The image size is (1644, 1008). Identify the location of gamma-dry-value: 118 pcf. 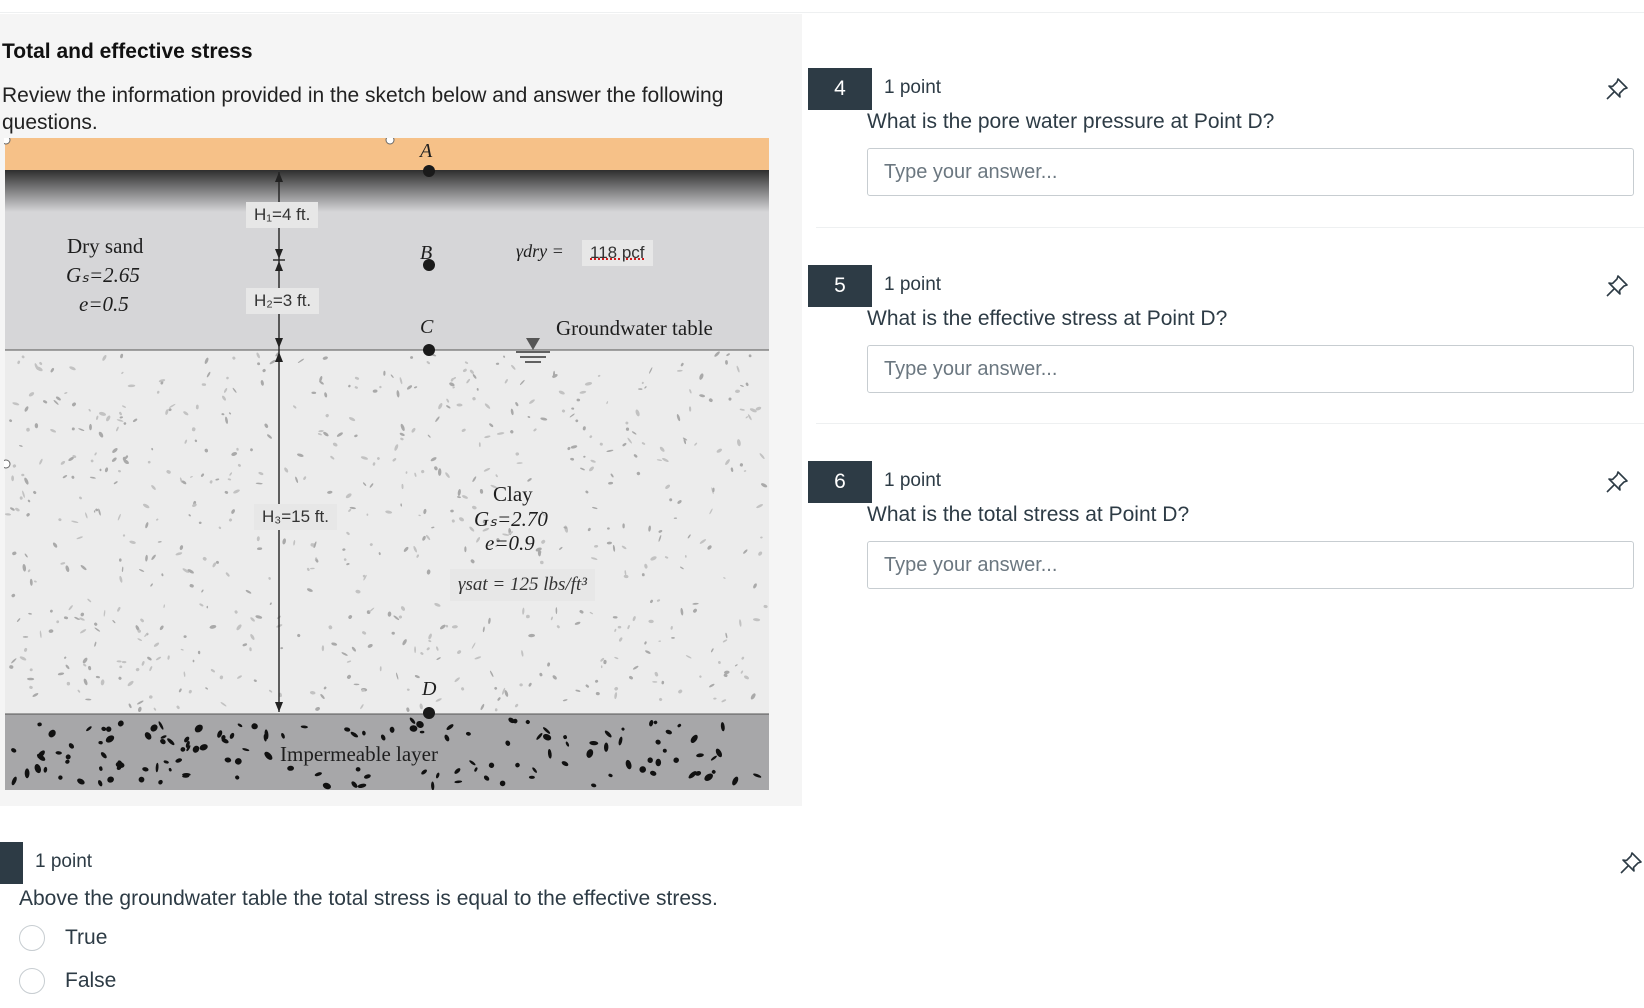
(617, 253).